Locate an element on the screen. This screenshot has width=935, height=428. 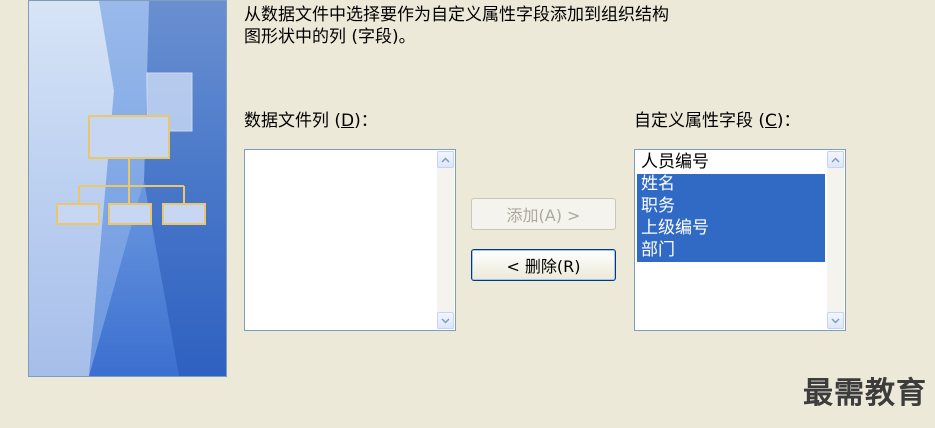
custom-fields-list: 人员编号 姓名 职务 上级编号 部门 is located at coordinates (740, 240).